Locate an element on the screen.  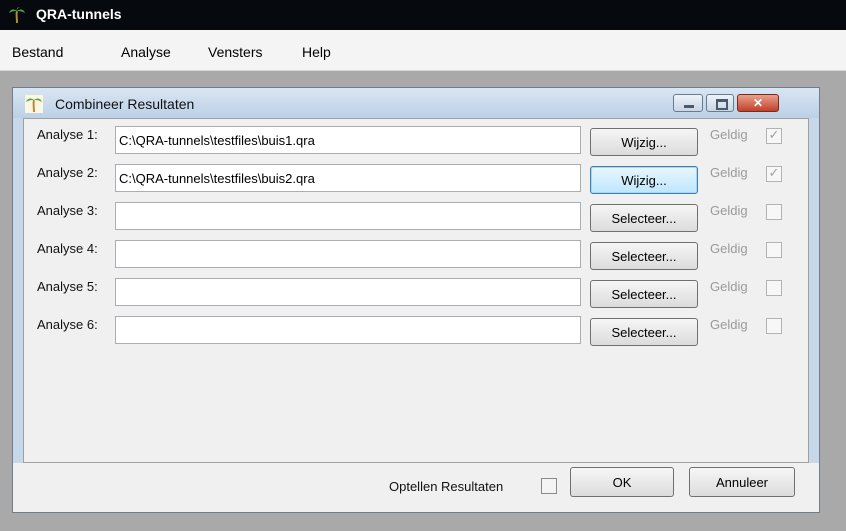
menu-analyse: Analyse is located at coordinates (146, 52).